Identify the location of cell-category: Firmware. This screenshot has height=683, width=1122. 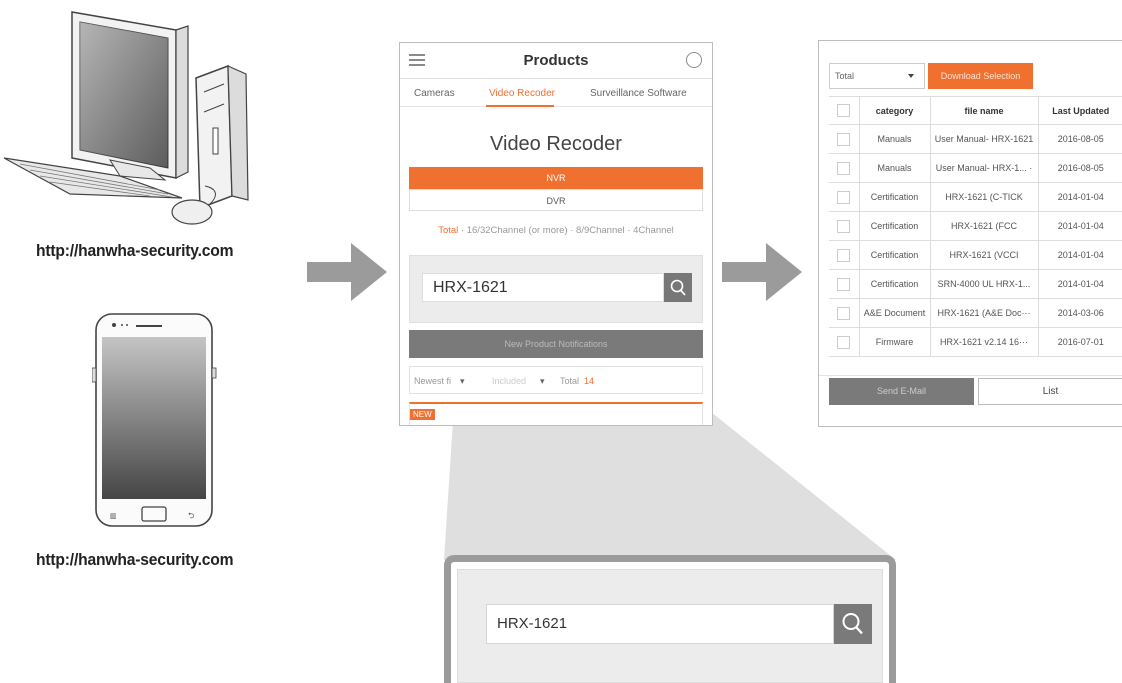
(894, 342).